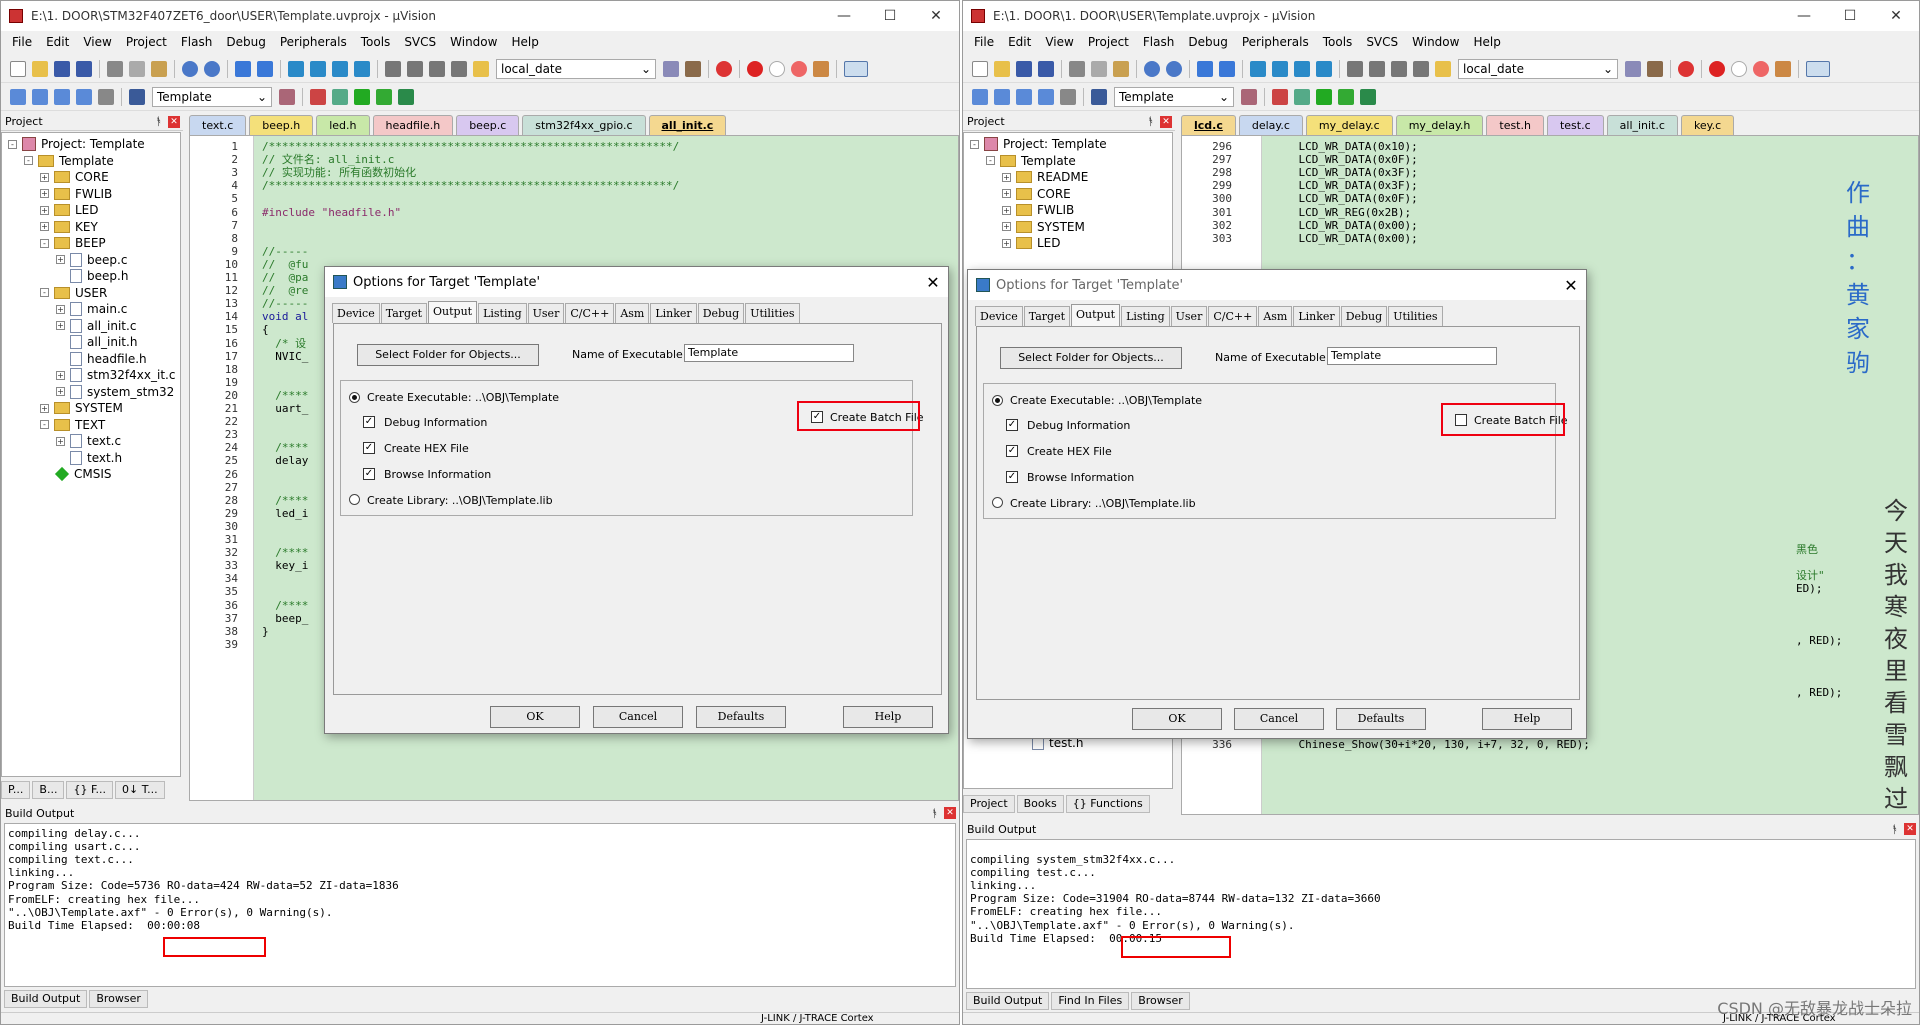  I want to click on editor-tab: stm32f4xx_gpio.c, so click(584, 125).